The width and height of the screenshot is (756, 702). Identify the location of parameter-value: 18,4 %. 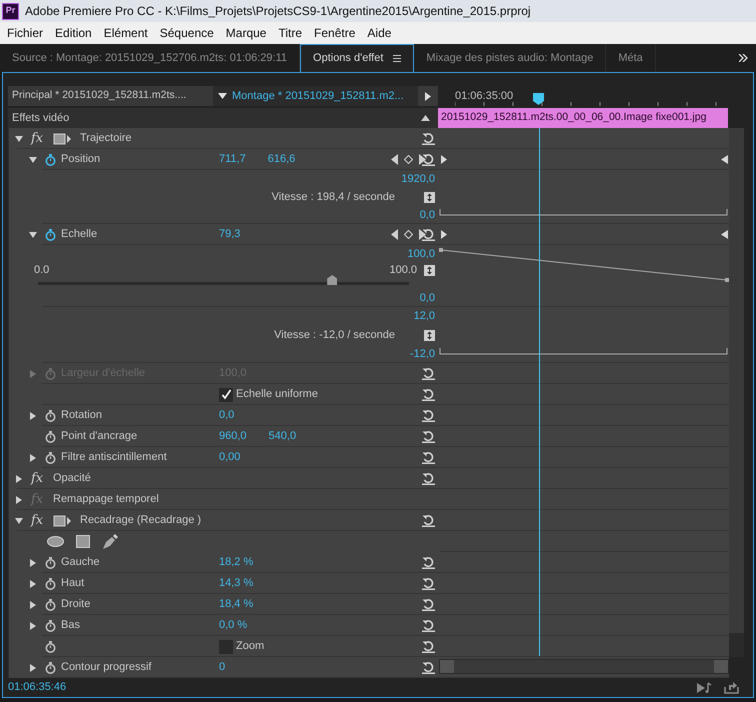
(236, 604).